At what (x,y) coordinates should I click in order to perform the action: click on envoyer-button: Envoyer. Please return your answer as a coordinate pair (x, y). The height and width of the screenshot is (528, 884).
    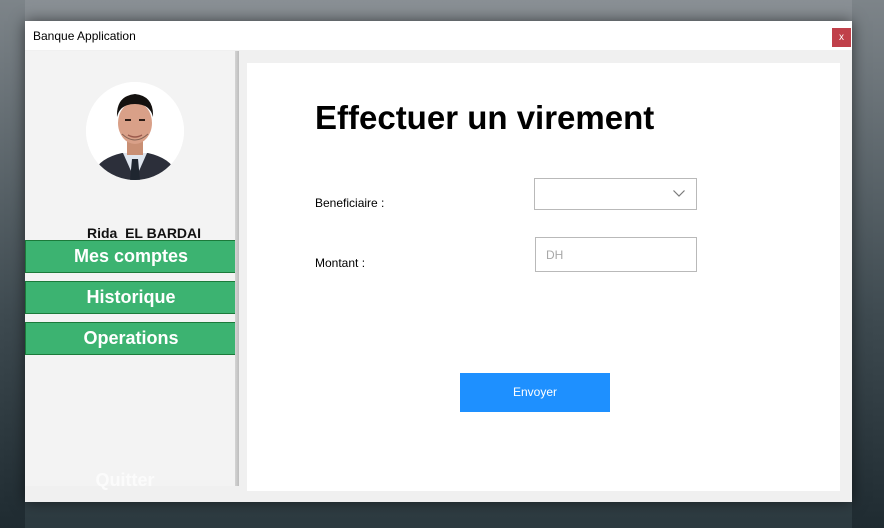
    Looking at the image, I should click on (535, 392).